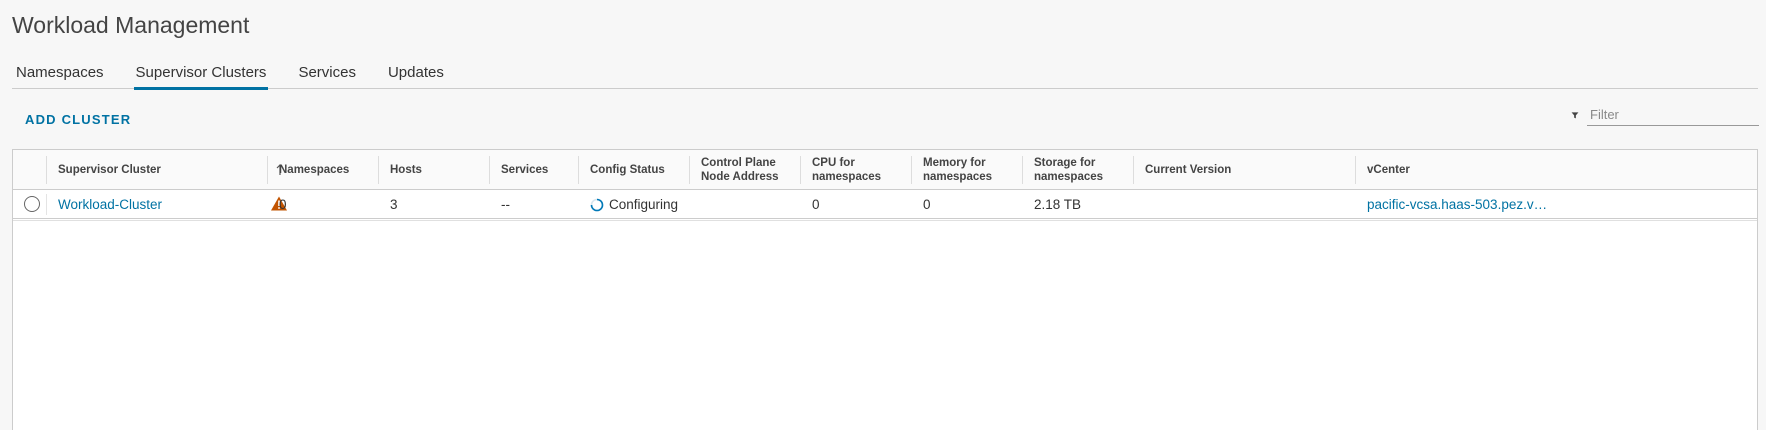 This screenshot has width=1766, height=430. I want to click on column-header-label: Hosts, so click(406, 170).